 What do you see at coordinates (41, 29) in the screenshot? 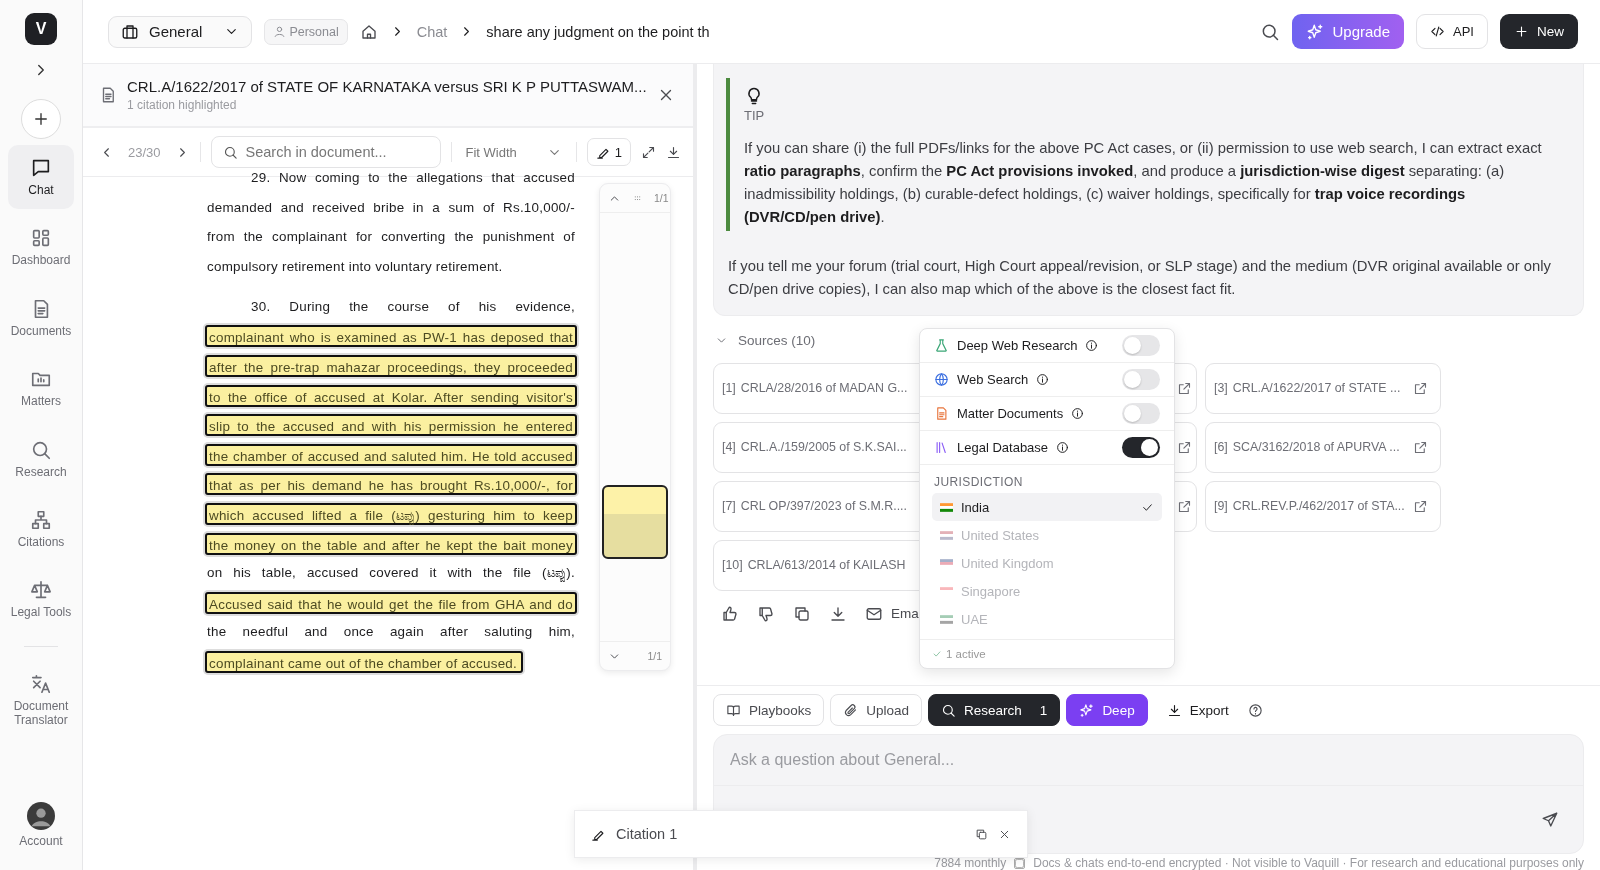
I see `workspace-logo: V` at bounding box center [41, 29].